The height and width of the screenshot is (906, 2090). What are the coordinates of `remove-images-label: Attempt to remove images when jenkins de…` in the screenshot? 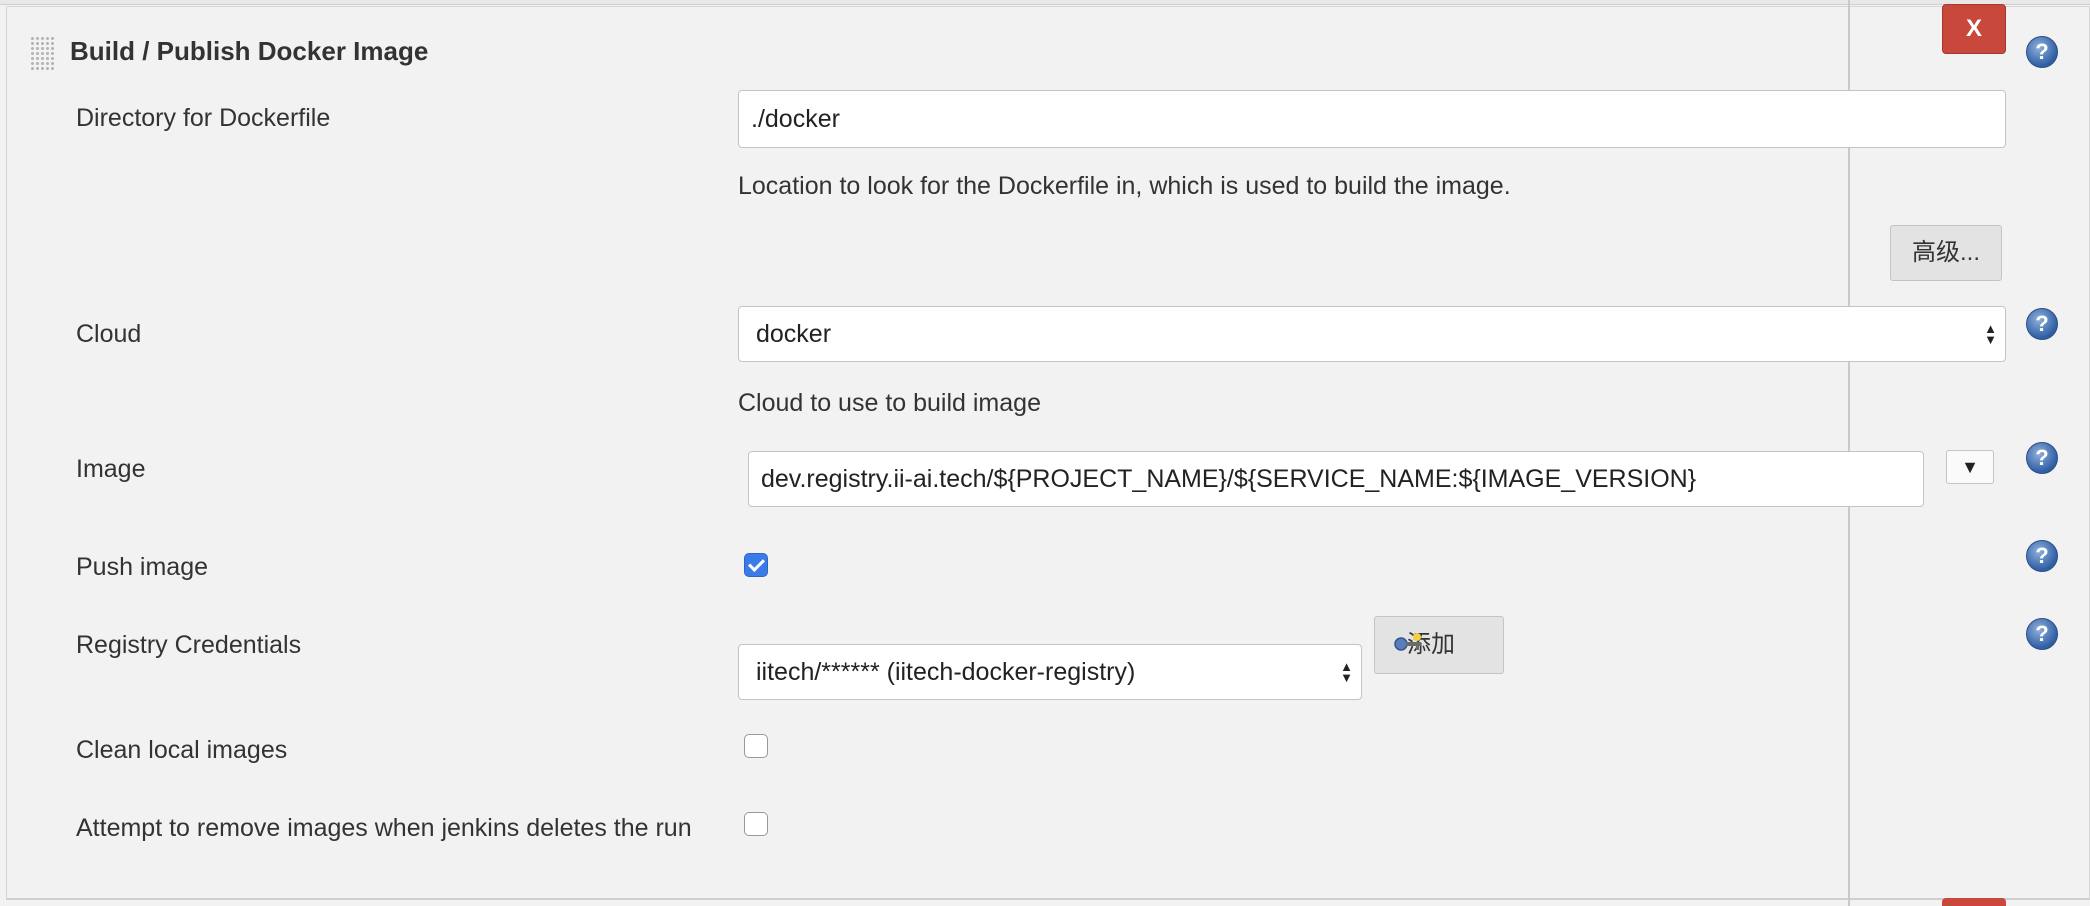 It's located at (384, 828).